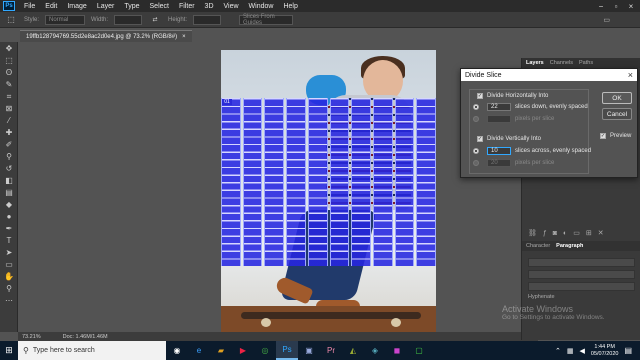 The width and height of the screenshot is (640, 360). What do you see at coordinates (9, 288) in the screenshot?
I see `zoom-tool-icon: ⚲` at bounding box center [9, 288].